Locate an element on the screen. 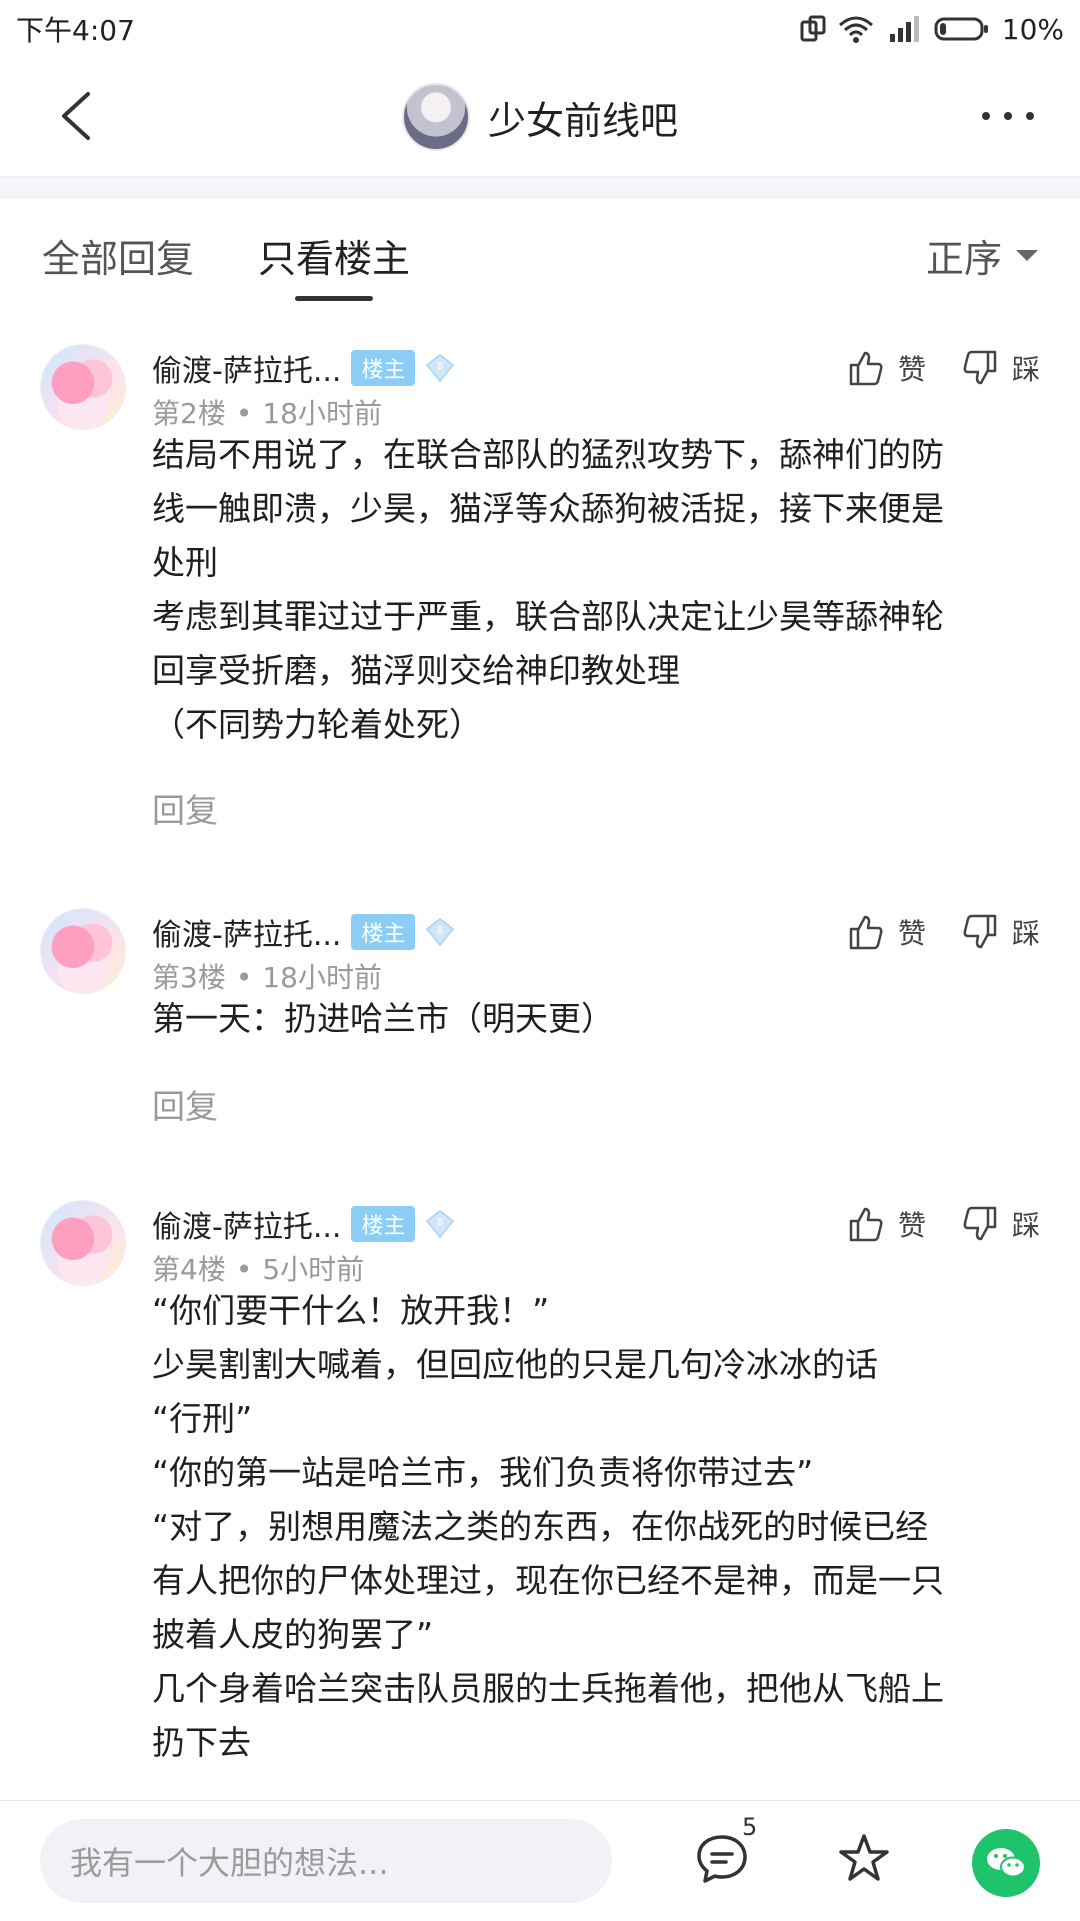  bottom-bar: 我有一个大胆的想法... 5 is located at coordinates (540, 1860).